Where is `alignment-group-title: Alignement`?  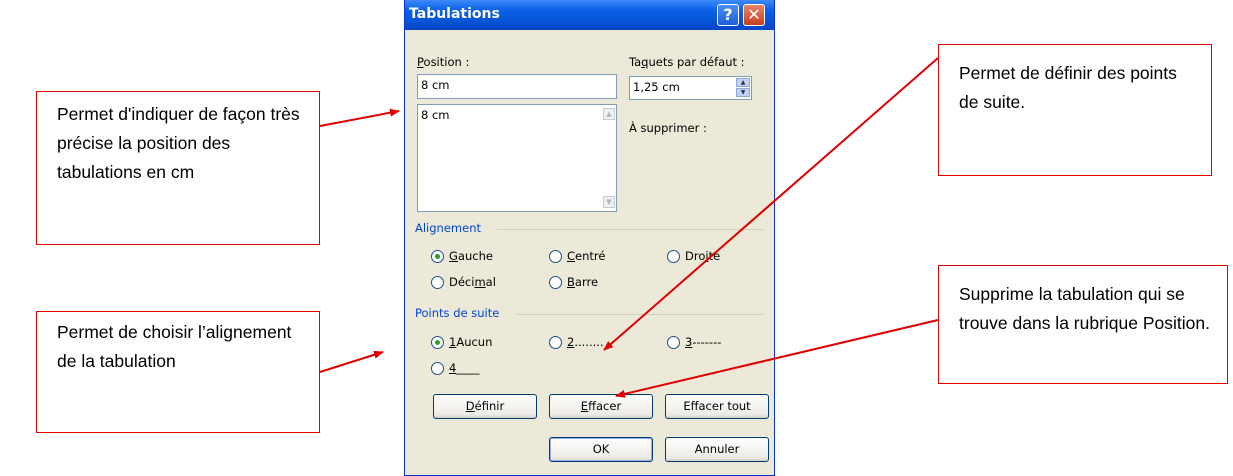
alignment-group-title: Alignement is located at coordinates (448, 228).